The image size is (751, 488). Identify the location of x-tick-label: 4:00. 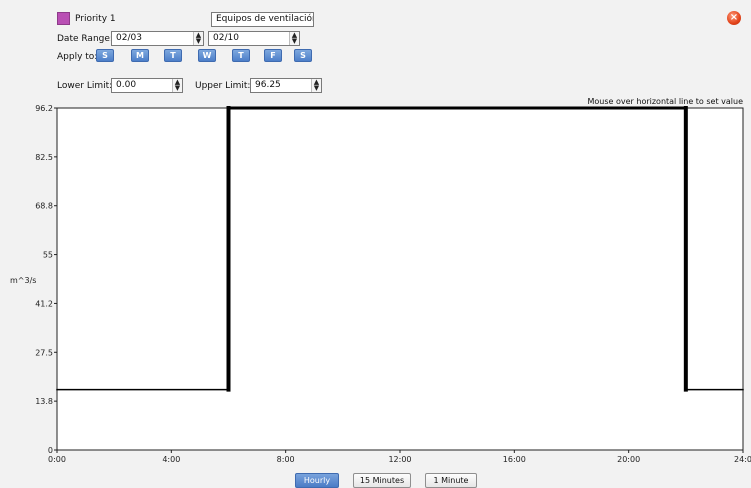
(171, 459).